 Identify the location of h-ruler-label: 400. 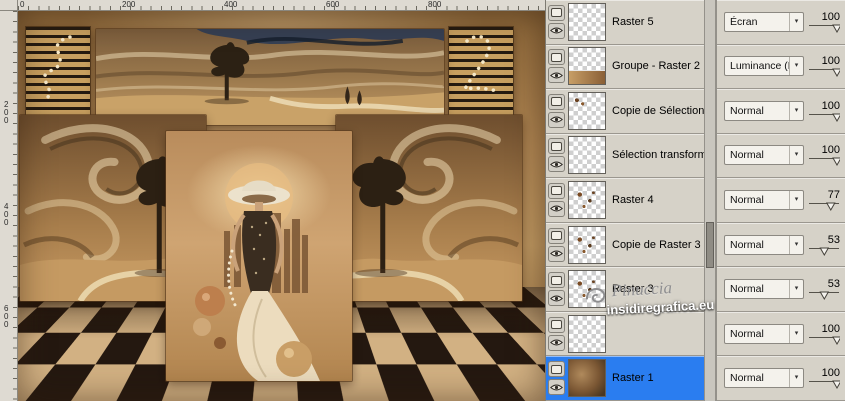
(231, 4).